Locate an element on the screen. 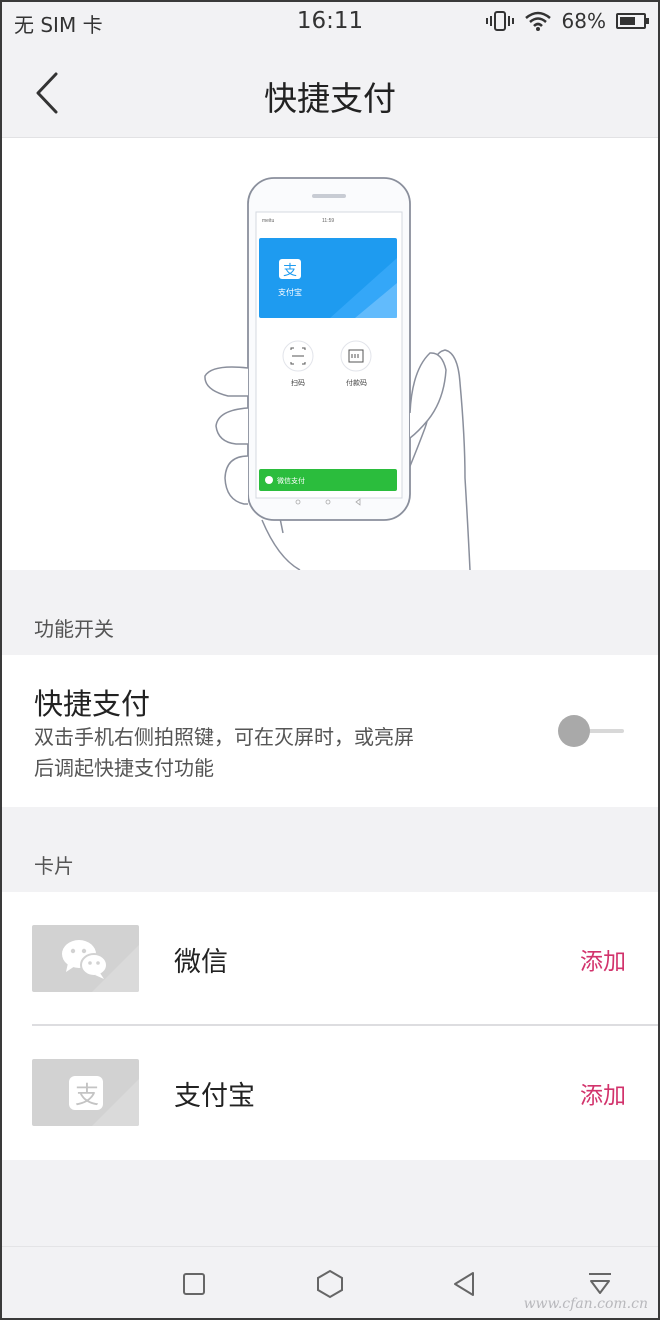 The image size is (660, 1320). section-header-cards: 卡片 is located at coordinates (54, 866).